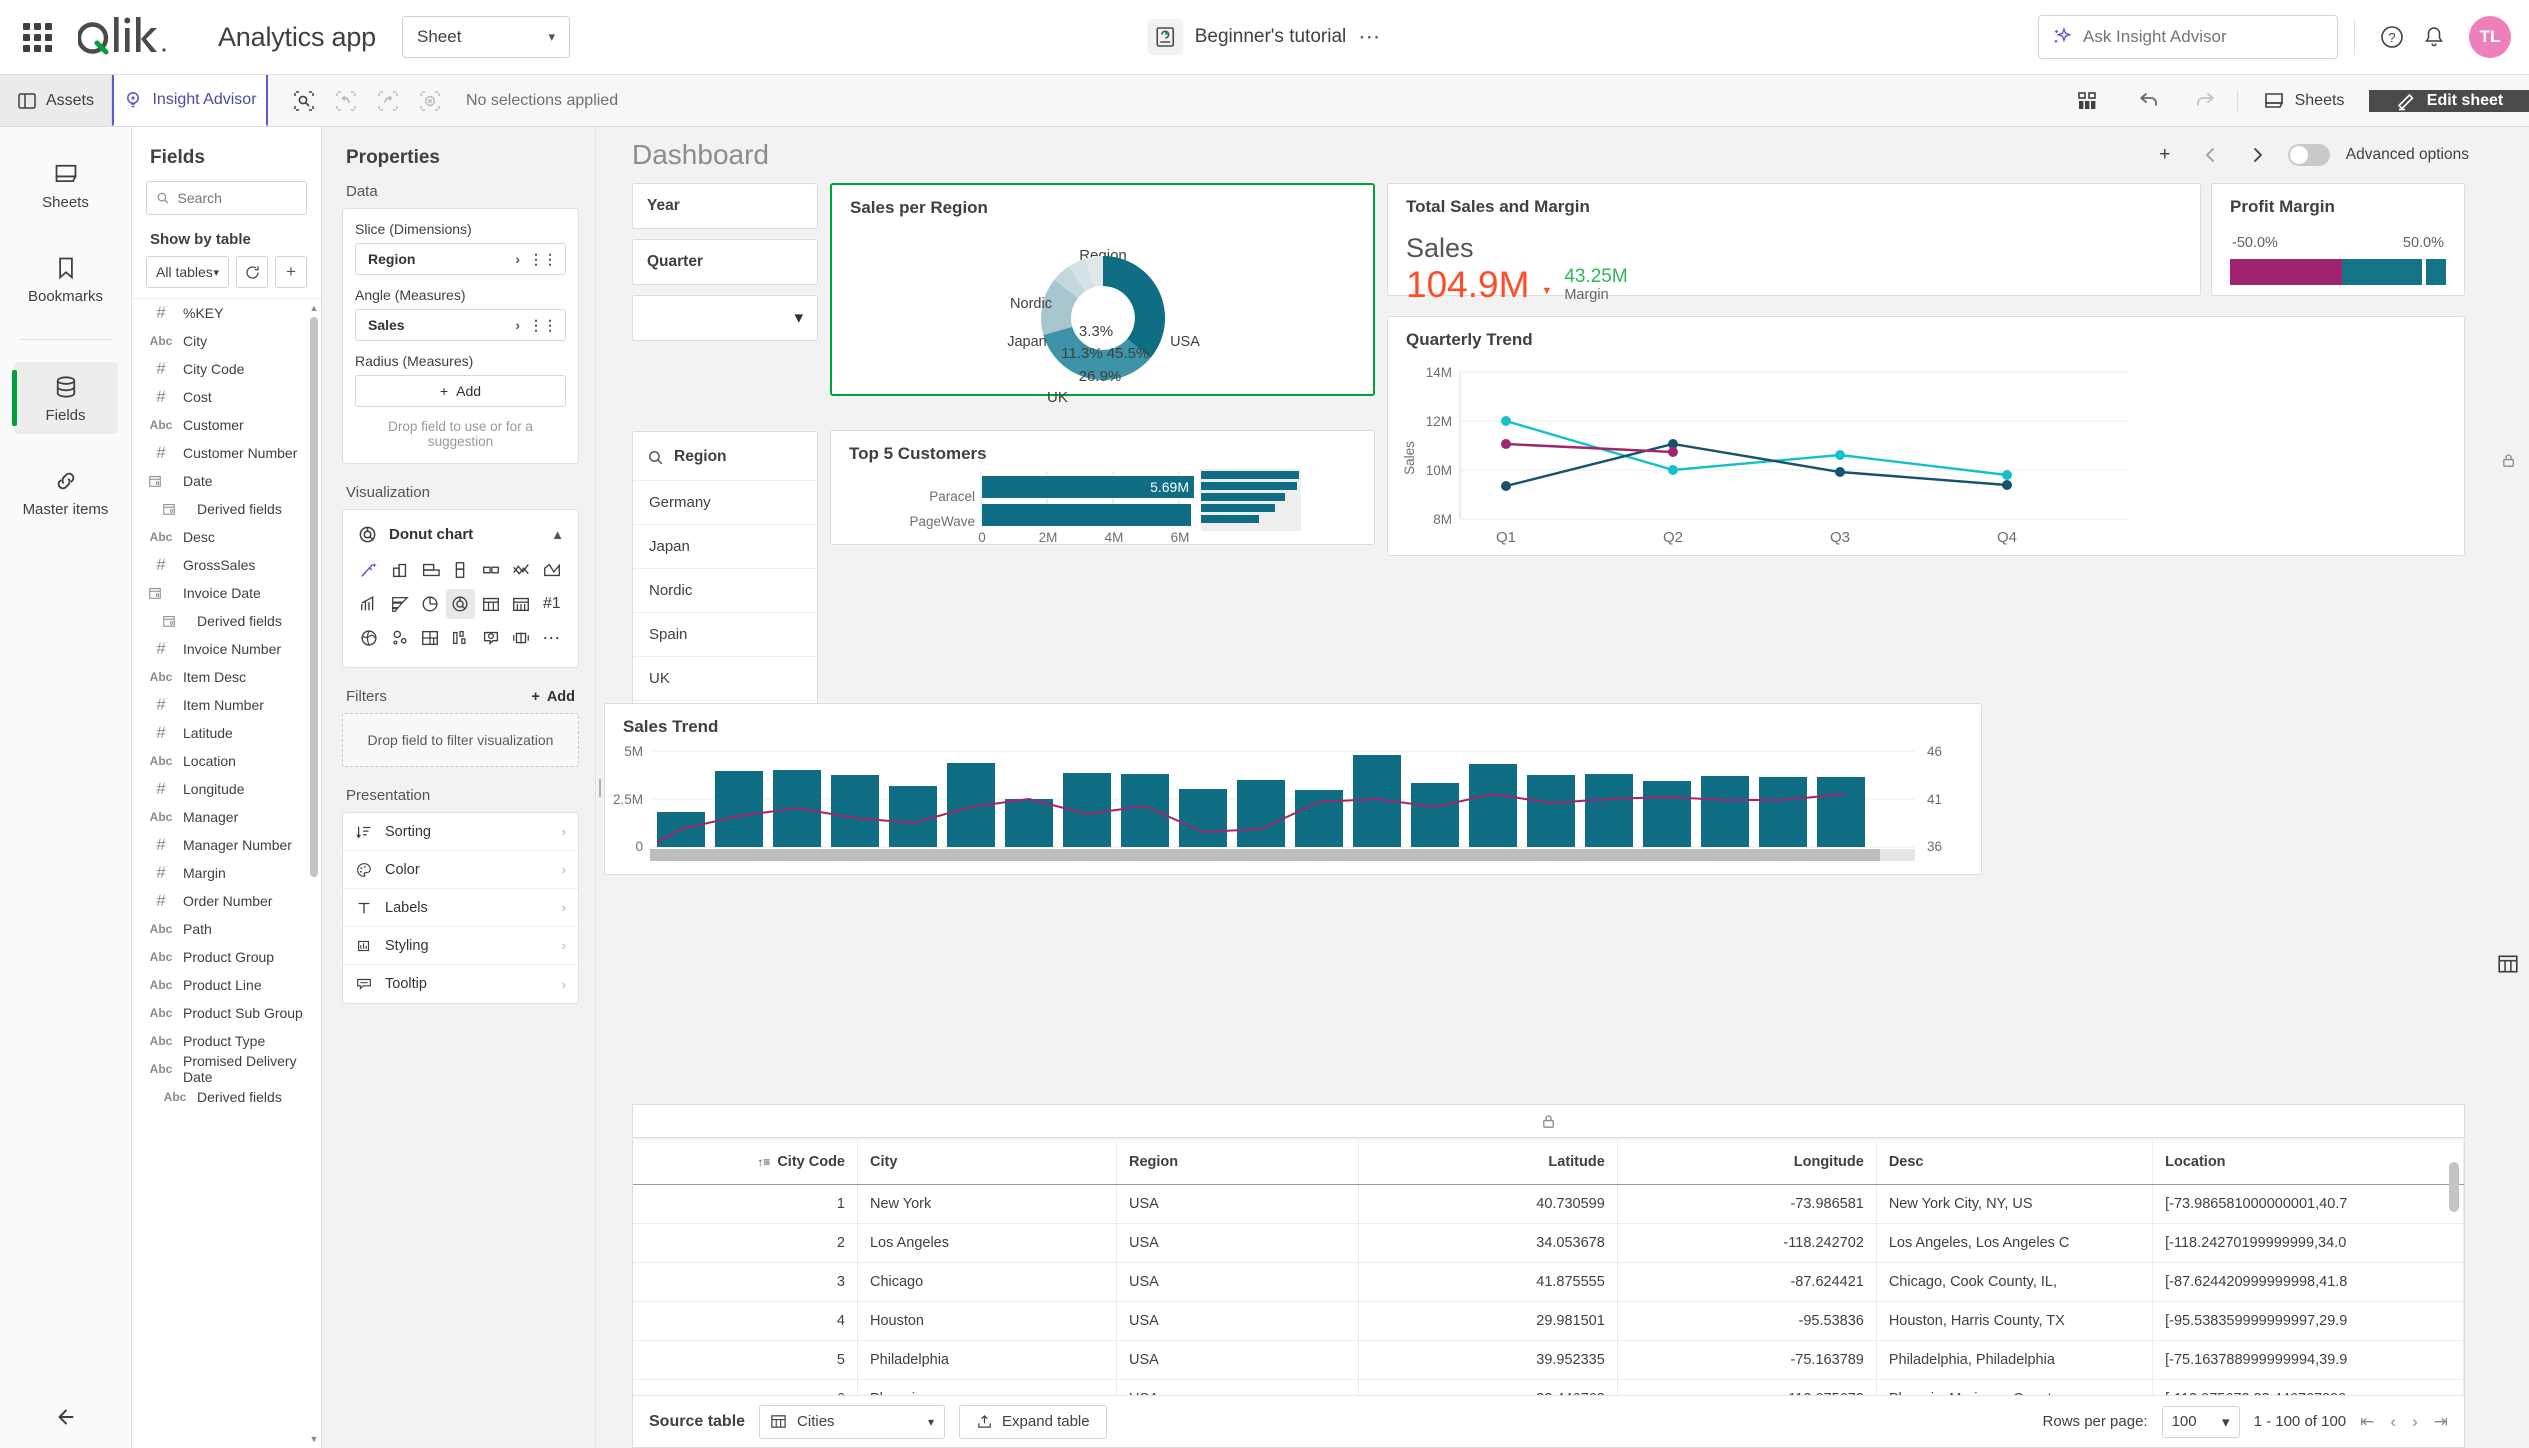 Image resolution: width=2529 pixels, height=1448 pixels. What do you see at coordinates (226, 1097) in the screenshot?
I see `field-item: Abc Derived fields` at bounding box center [226, 1097].